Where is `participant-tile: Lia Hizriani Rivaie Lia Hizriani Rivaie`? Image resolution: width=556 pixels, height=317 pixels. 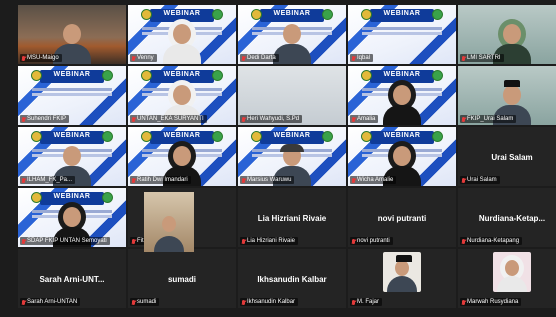 participant-tile: Lia Hizriani Rivaie Lia Hizriani Rivaie is located at coordinates (292, 217).